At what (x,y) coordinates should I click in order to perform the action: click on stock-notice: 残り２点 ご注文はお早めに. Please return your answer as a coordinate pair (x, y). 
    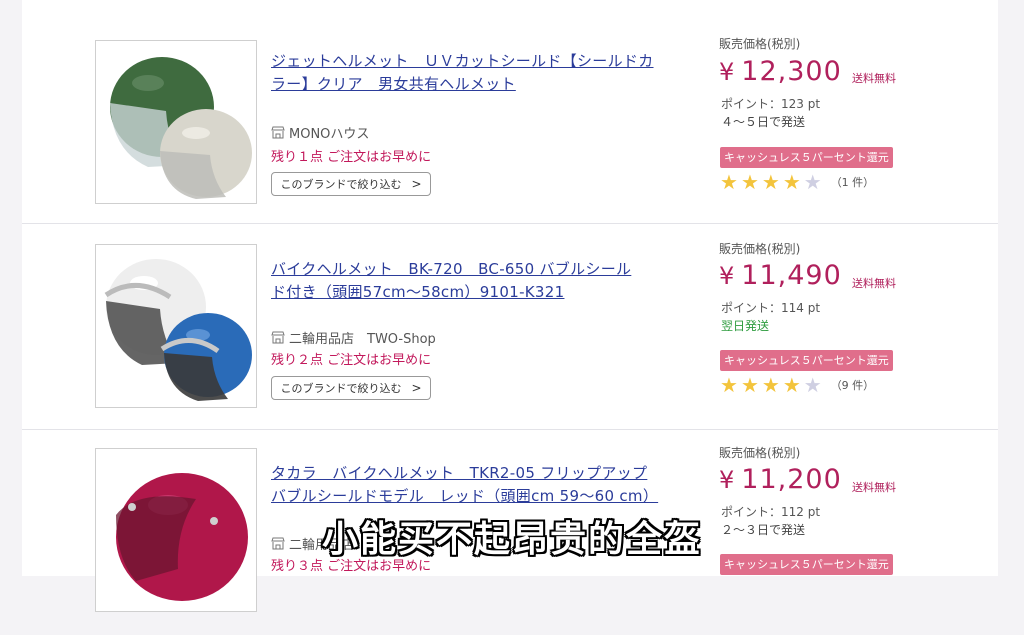
    Looking at the image, I should click on (351, 360).